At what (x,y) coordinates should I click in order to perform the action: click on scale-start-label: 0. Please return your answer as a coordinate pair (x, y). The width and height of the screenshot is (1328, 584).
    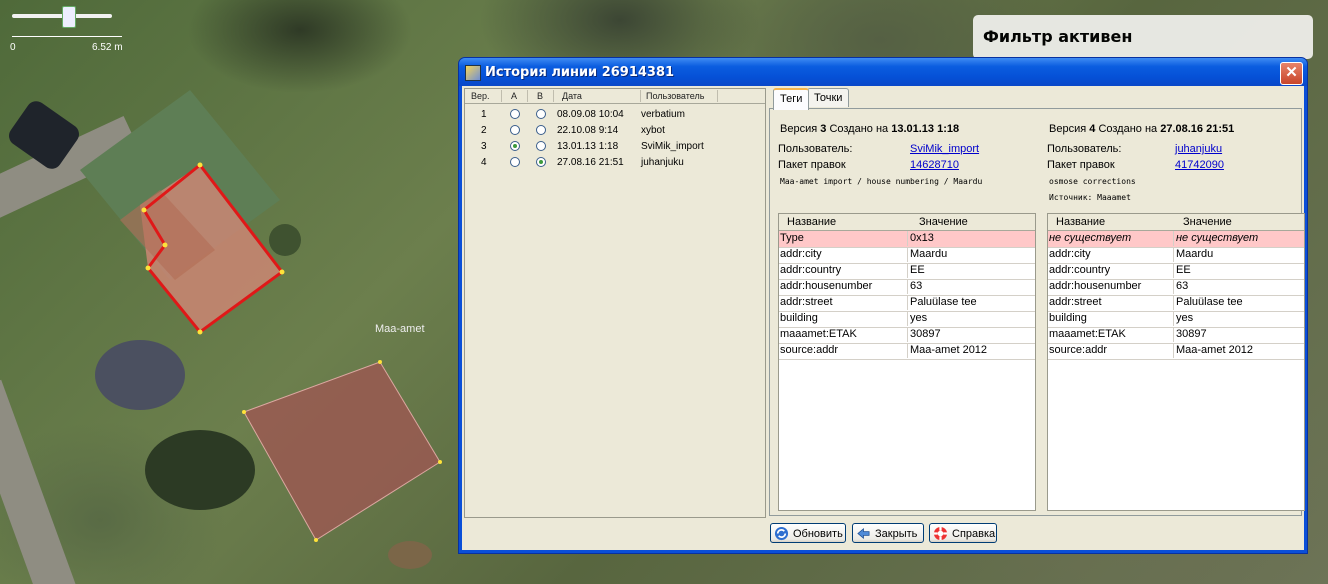
    Looking at the image, I should click on (13, 47).